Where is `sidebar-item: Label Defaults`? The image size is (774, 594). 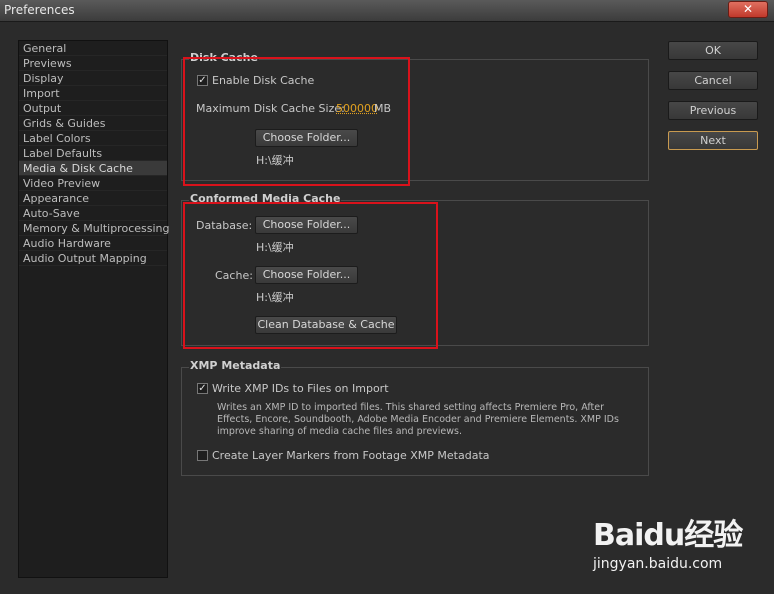 sidebar-item: Label Defaults is located at coordinates (93, 153).